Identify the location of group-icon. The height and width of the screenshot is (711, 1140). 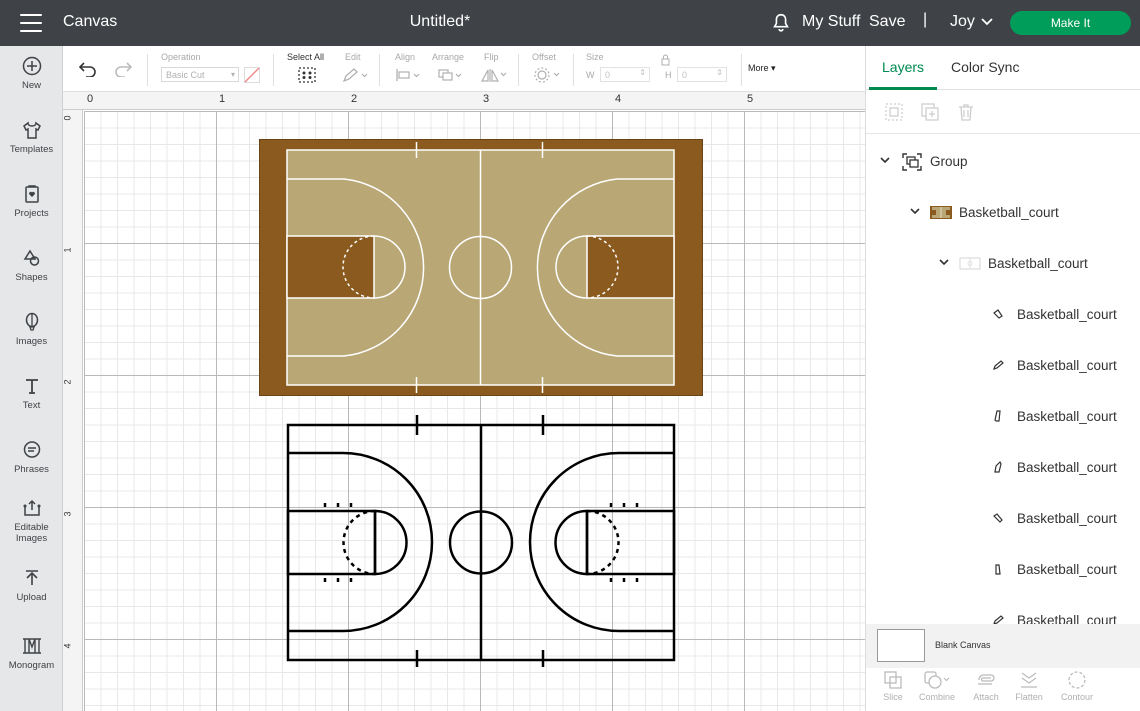
(894, 112).